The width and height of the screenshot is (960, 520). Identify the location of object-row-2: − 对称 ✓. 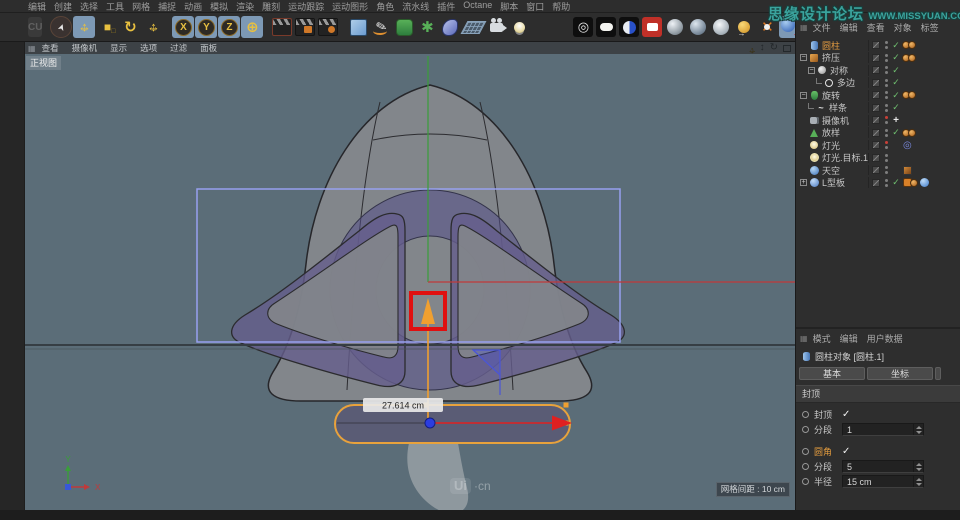
(878, 70).